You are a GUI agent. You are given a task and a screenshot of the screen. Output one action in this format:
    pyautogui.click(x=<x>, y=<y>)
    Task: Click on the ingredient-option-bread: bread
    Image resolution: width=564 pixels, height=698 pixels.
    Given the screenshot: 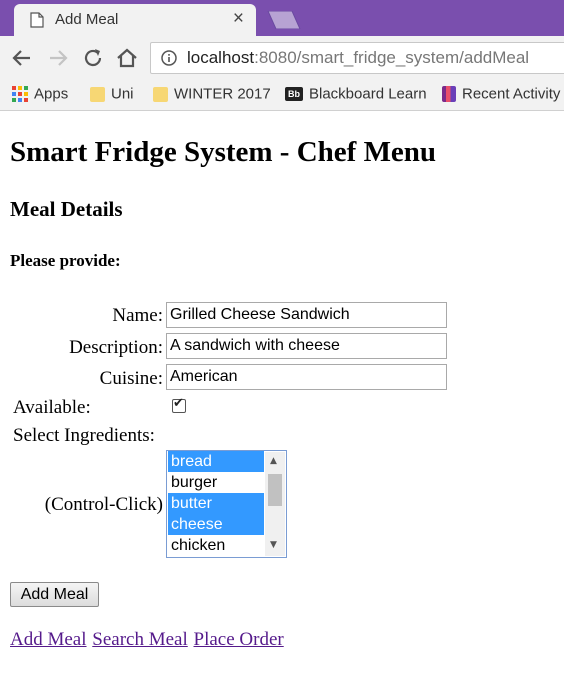 What is the action you would take?
    pyautogui.click(x=216, y=461)
    